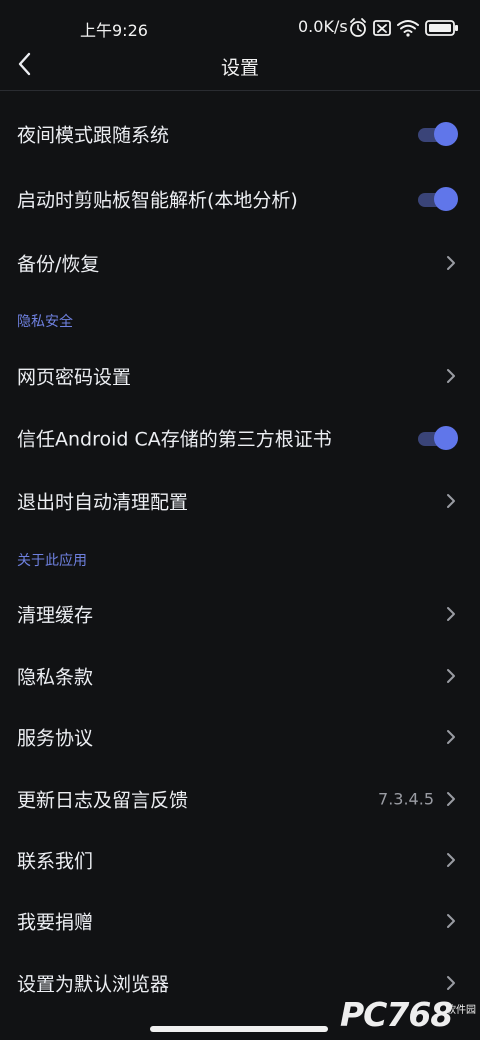  Describe the element at coordinates (461, 1010) in the screenshot. I see `watermark-badge: 软件园` at that location.